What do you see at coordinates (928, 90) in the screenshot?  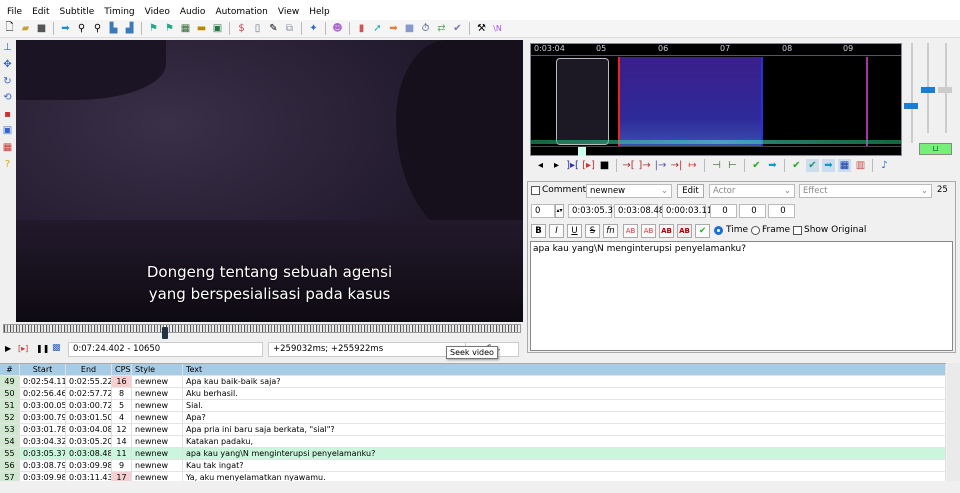 I see `volume-slider` at bounding box center [928, 90].